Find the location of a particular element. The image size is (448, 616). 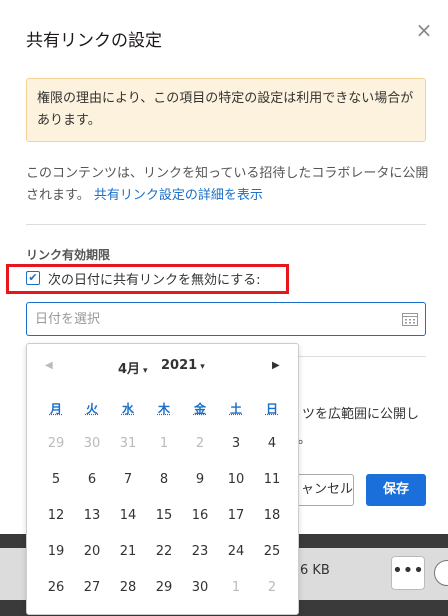

calendar-day: 24 is located at coordinates (236, 552).